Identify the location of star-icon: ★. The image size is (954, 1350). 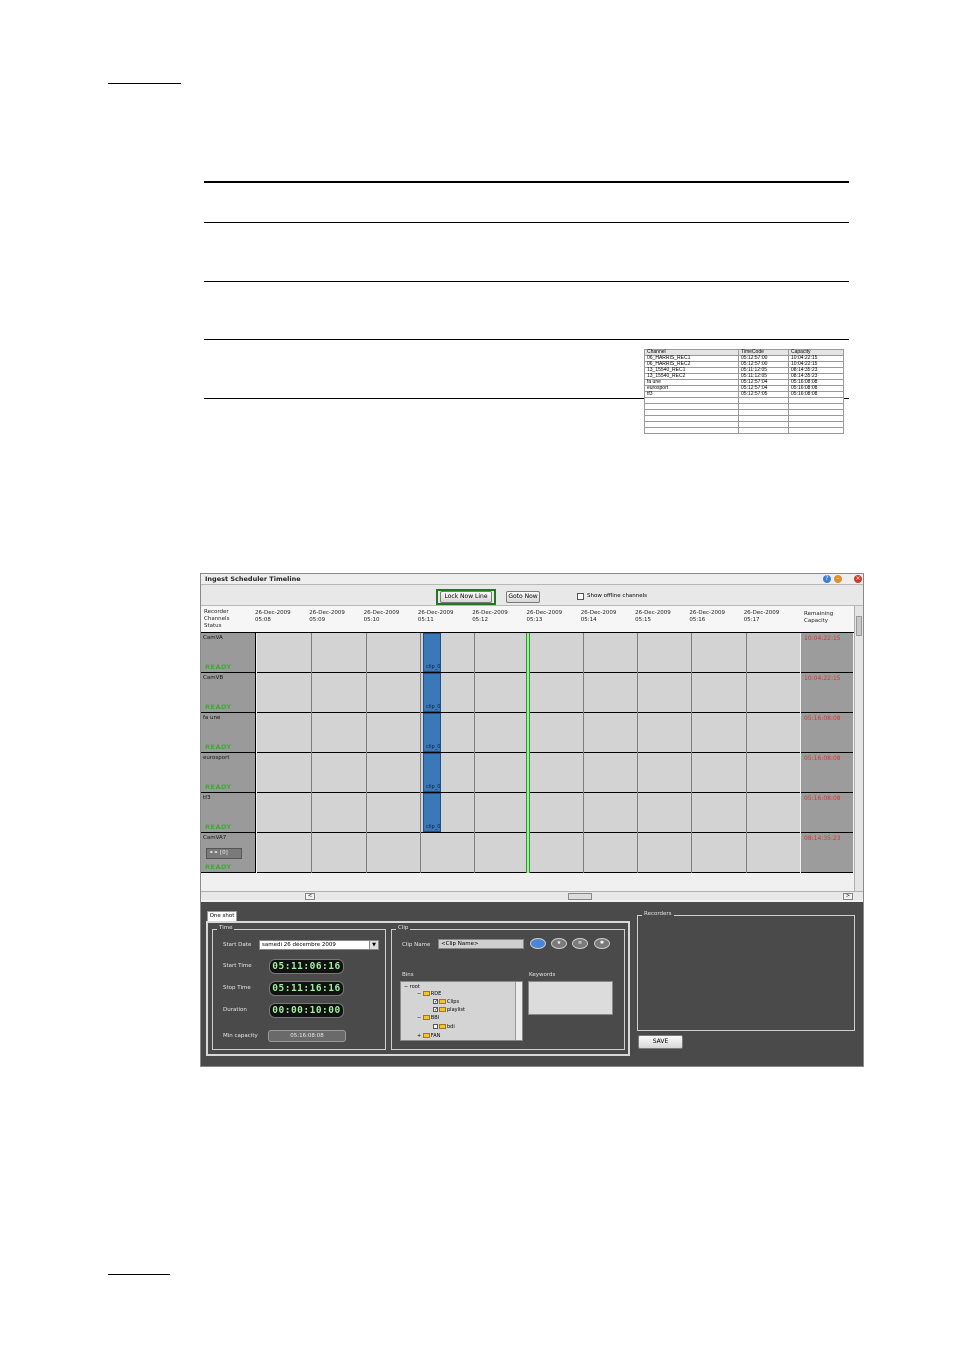
(559, 943).